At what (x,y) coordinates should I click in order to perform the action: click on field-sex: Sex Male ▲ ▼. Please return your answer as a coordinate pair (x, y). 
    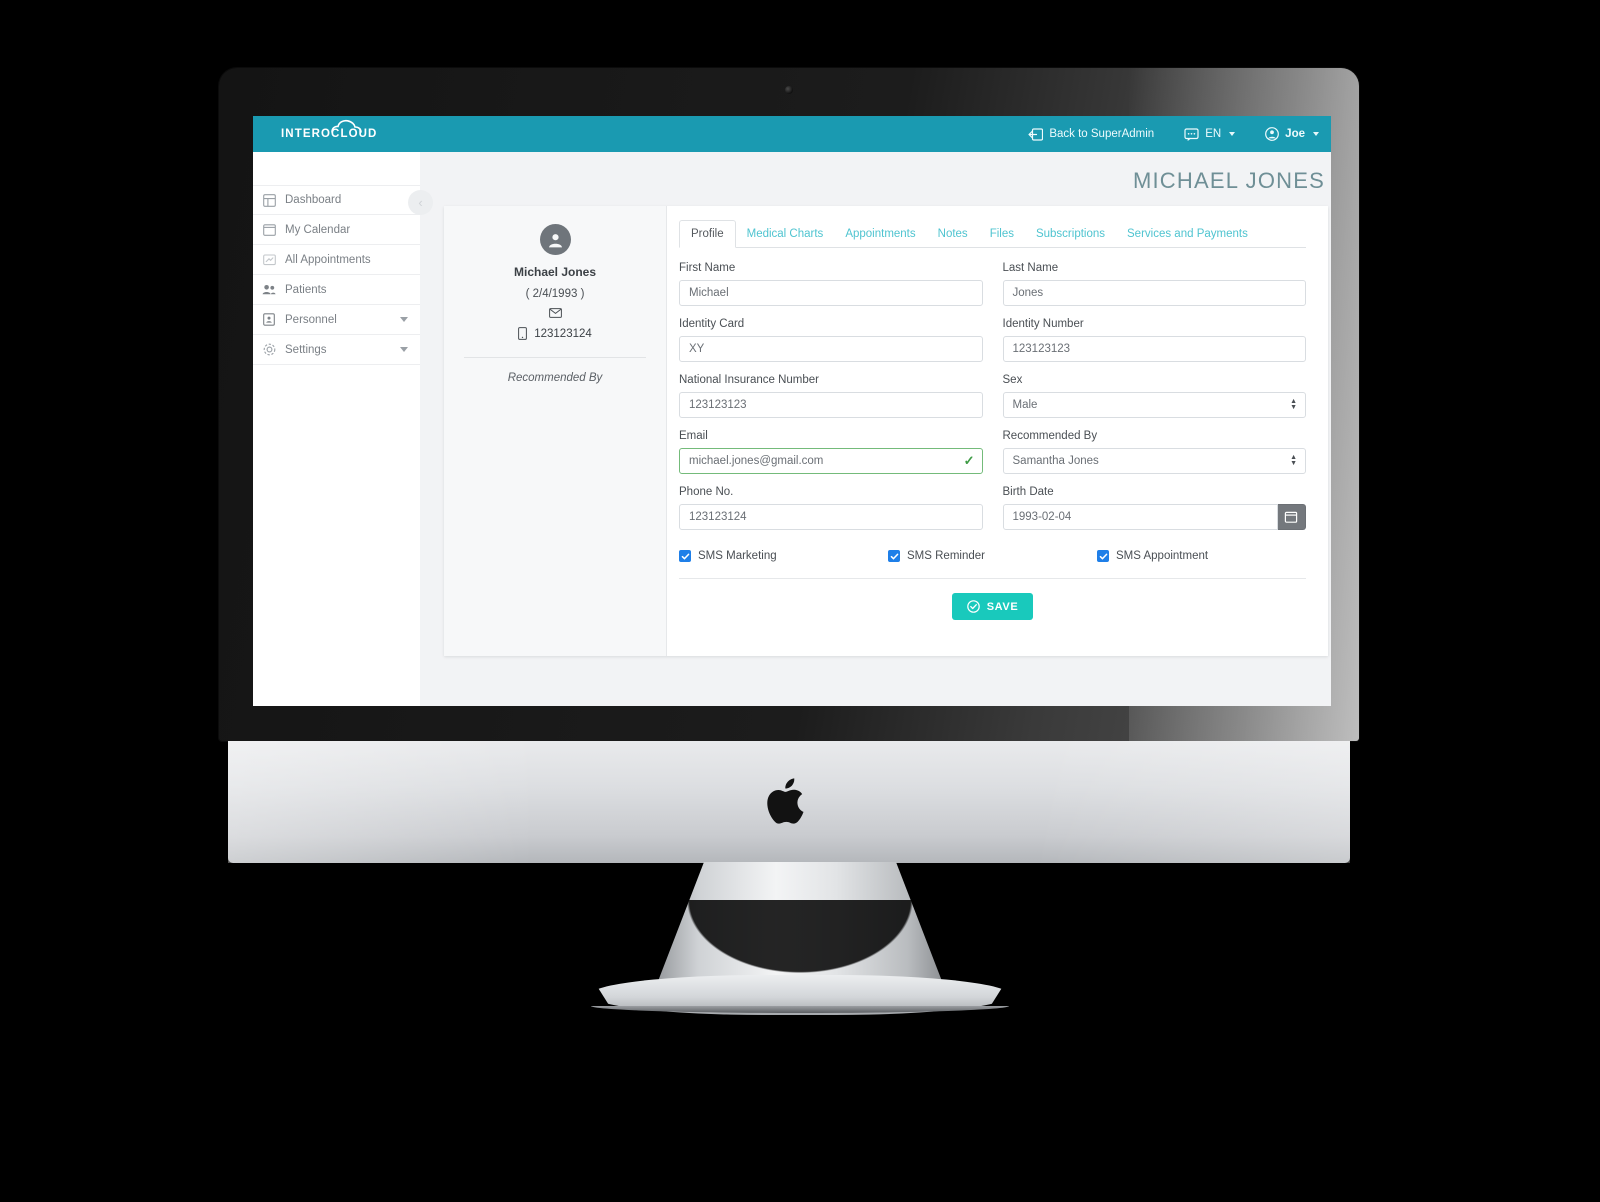
    Looking at the image, I should click on (1154, 396).